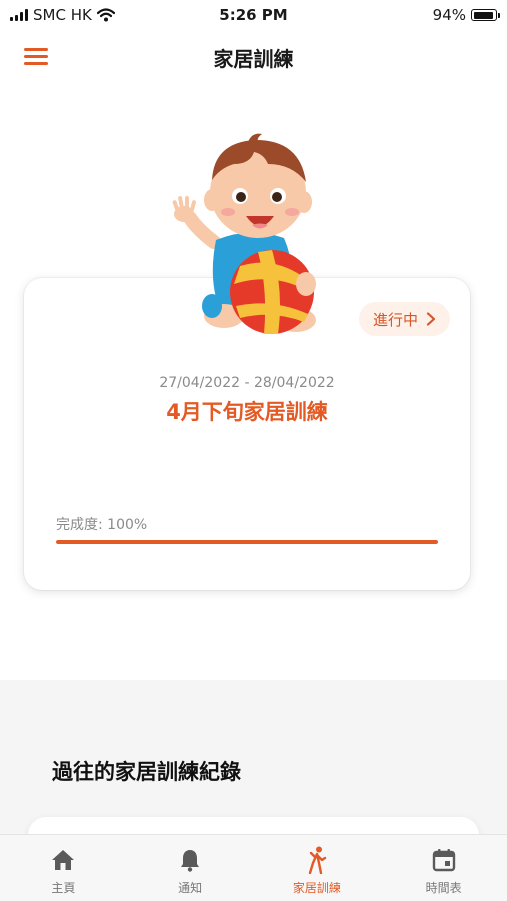 The image size is (507, 901). What do you see at coordinates (247, 412) in the screenshot?
I see `training-name: 4月下旬家居訓練` at bounding box center [247, 412].